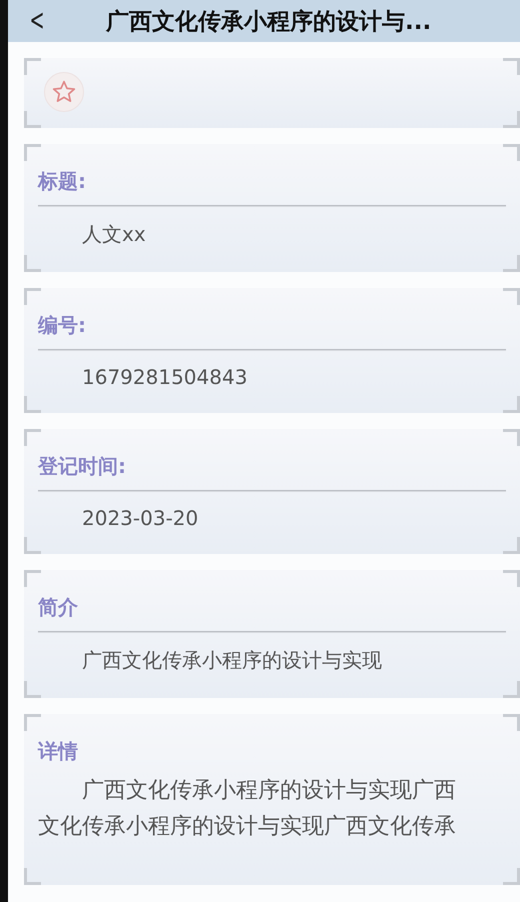 Image resolution: width=520 pixels, height=902 pixels. I want to click on field-value: 1679281504843, so click(164, 377).